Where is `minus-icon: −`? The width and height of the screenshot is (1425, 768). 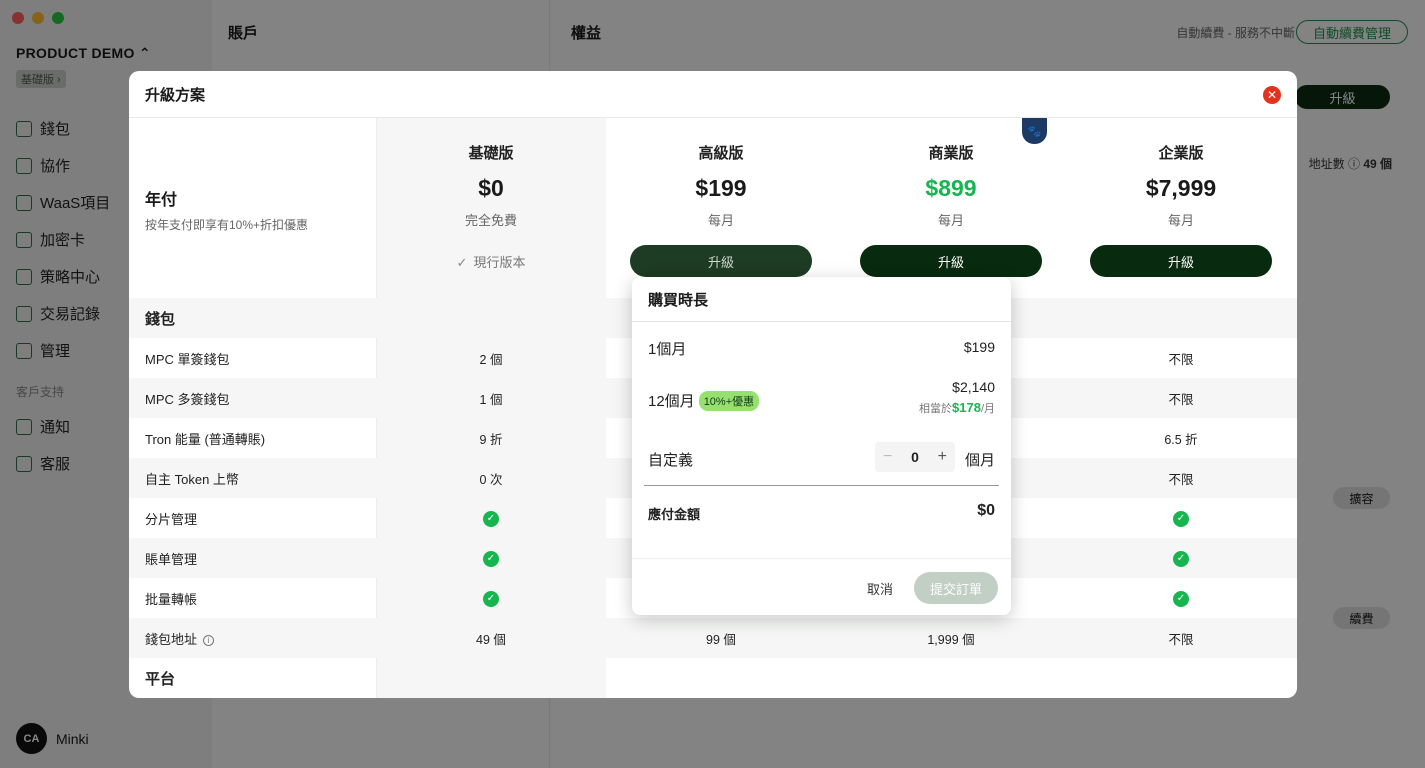
minus-icon: − is located at coordinates (887, 457).